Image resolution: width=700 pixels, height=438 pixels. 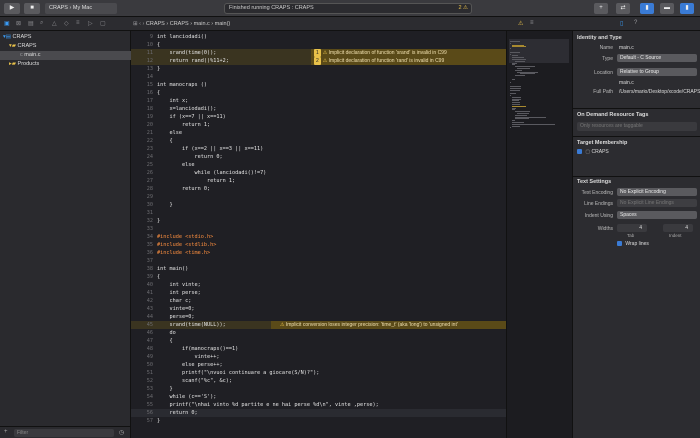 What do you see at coordinates (318, 157) in the screenshot?
I see `code-line: 24 return 0;` at bounding box center [318, 157].